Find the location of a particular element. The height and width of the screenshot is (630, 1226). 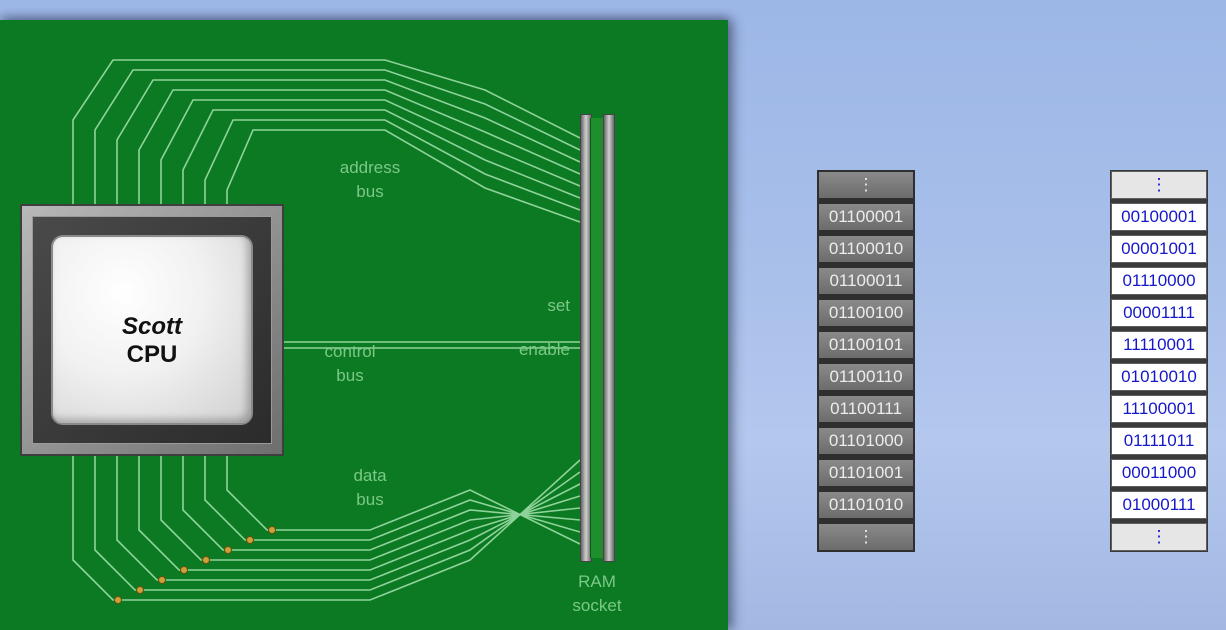

address-cell: 01100011 is located at coordinates (866, 281).